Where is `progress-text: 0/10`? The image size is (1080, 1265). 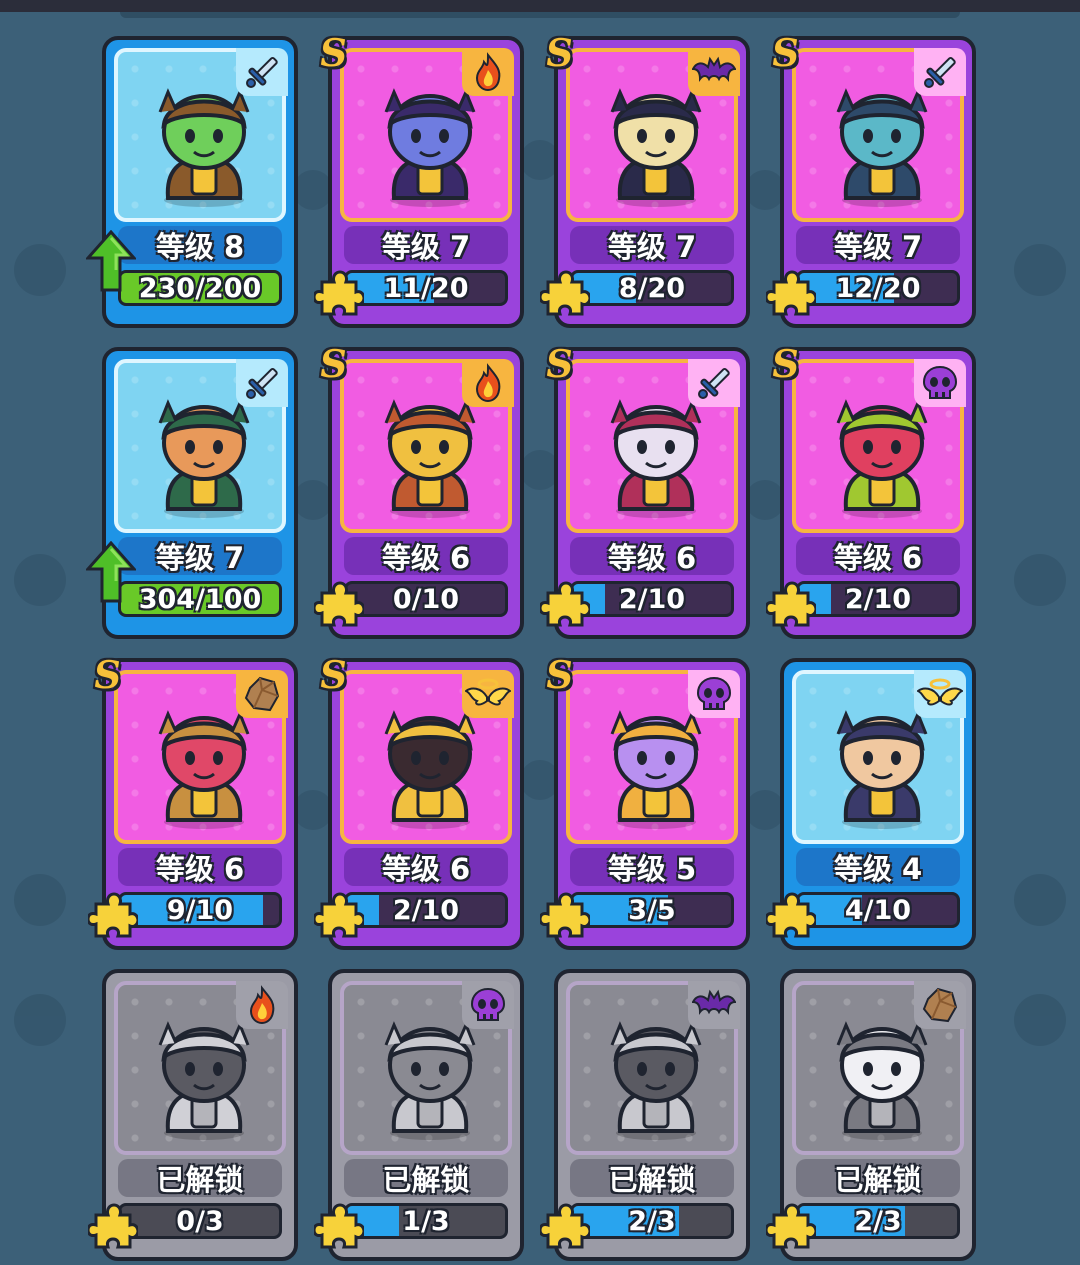 progress-text: 0/10 is located at coordinates (426, 599).